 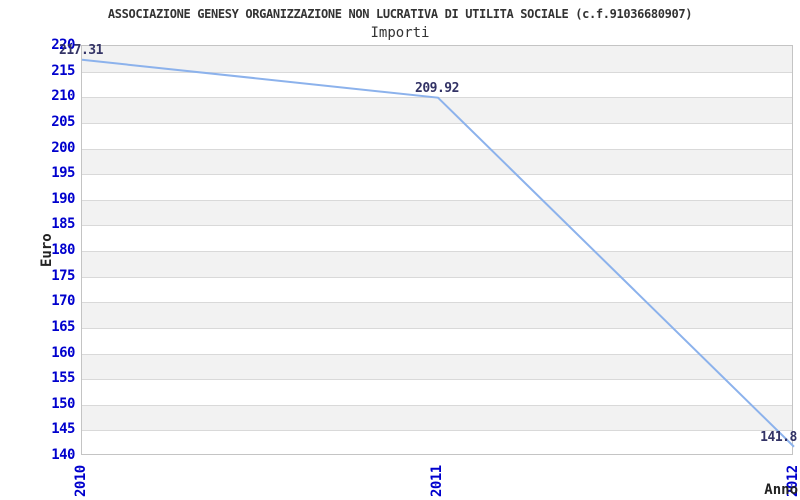 What do you see at coordinates (63, 250) in the screenshot?
I see `y-tick-label: 180` at bounding box center [63, 250].